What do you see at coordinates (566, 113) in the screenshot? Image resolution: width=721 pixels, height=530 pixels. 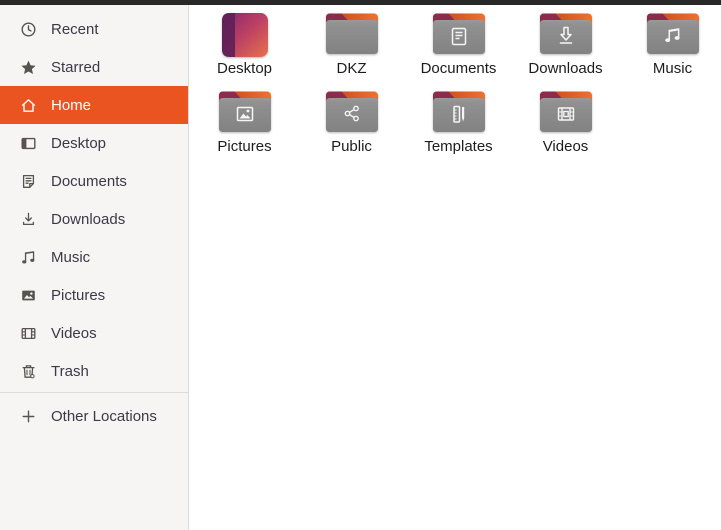 I see `videos-folder-icon` at bounding box center [566, 113].